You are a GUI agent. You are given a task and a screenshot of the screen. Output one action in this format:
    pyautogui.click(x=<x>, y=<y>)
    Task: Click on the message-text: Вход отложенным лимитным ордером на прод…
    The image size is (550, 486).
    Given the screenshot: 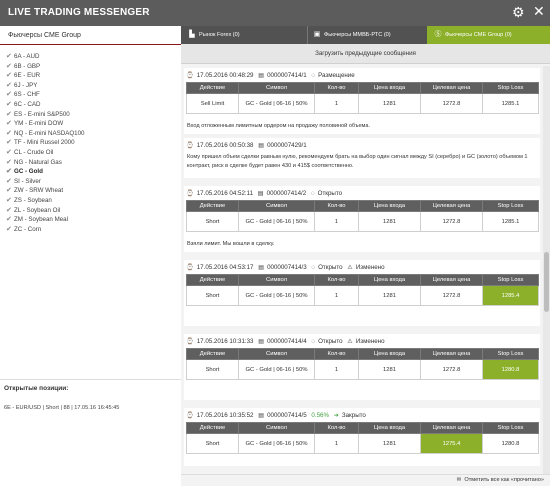 What is the action you would take?
    pyautogui.click(x=279, y=126)
    